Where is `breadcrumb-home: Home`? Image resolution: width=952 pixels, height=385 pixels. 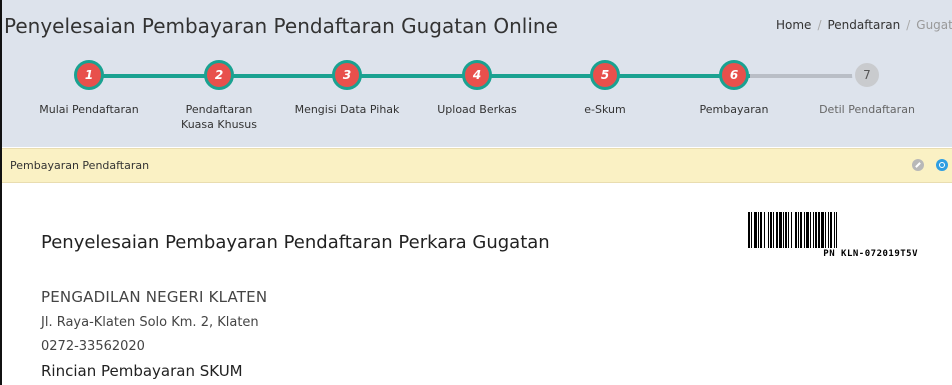
breadcrumb-home: Home is located at coordinates (793, 25).